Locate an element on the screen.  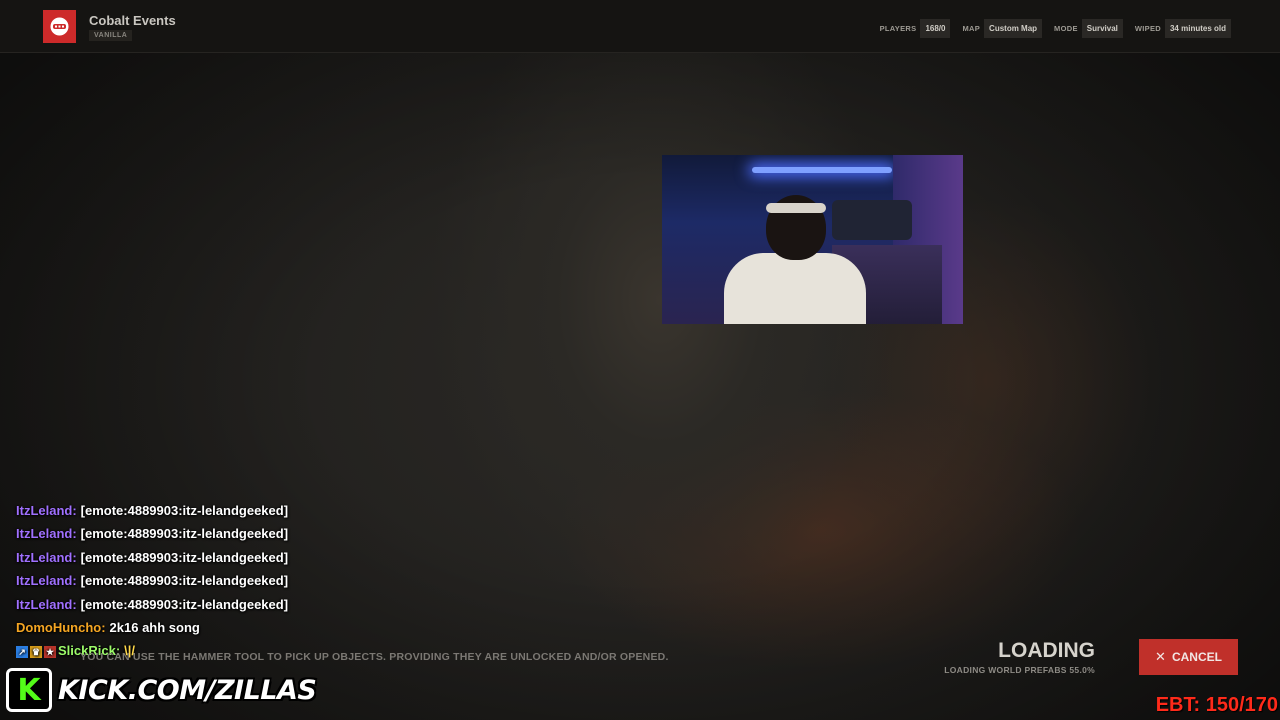
loading-status: LOADING WORLD PREFABS 55.0% is located at coordinates (1019, 670).